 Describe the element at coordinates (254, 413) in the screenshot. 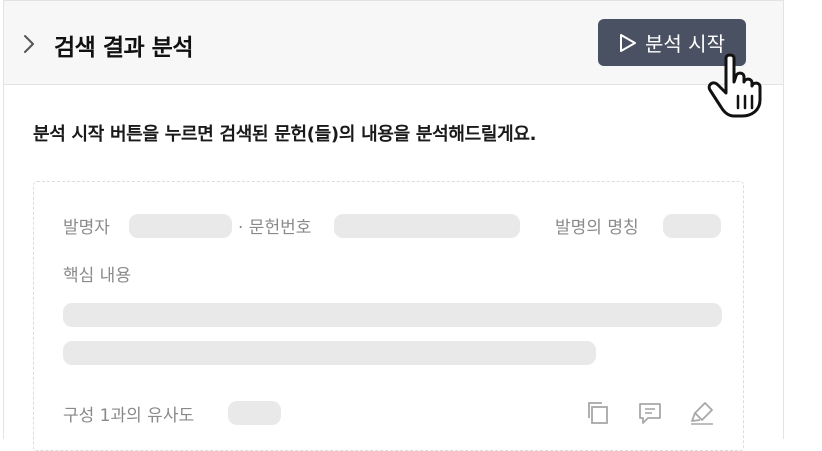

I see `similarity-placeholder` at that location.